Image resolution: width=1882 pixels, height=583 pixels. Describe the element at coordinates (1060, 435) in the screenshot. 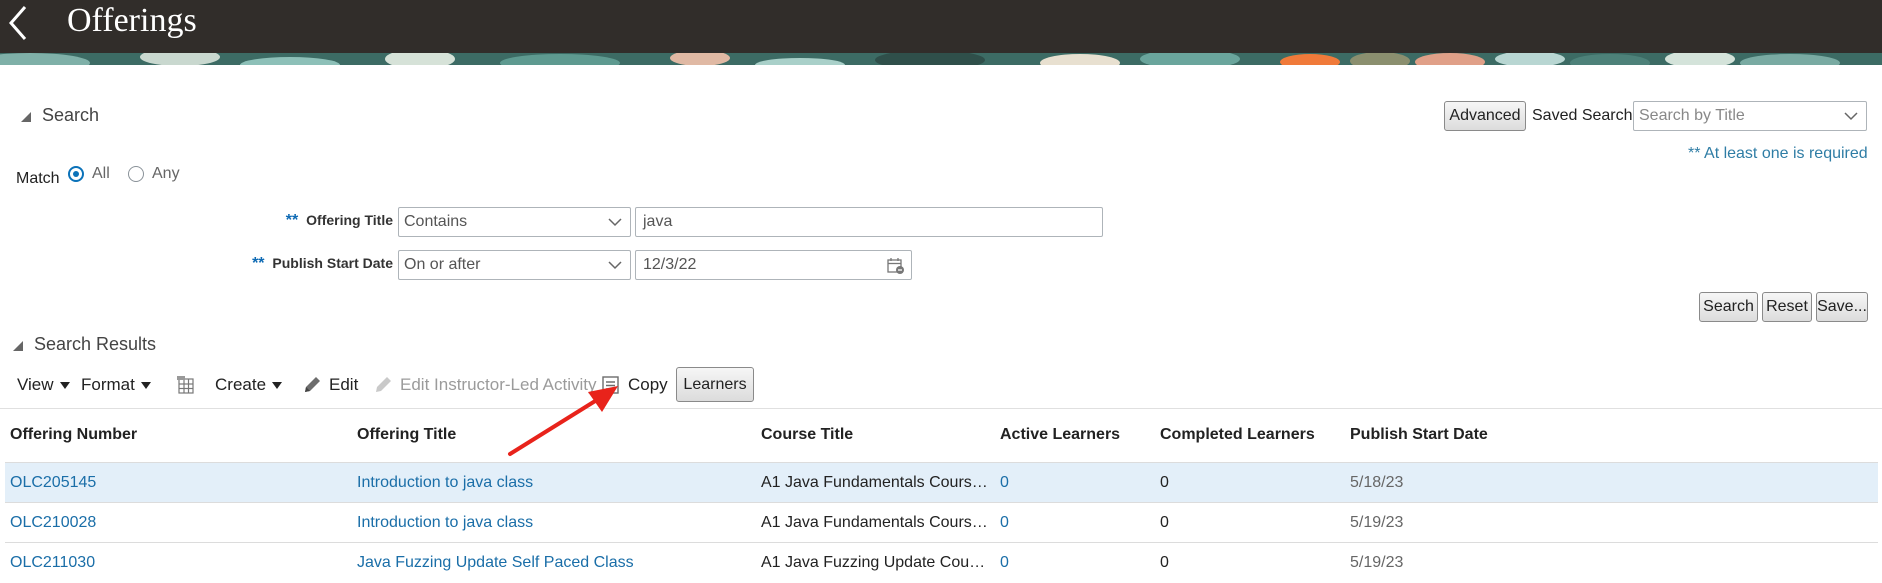

I see `column-header-active-learners: Active Learners` at that location.